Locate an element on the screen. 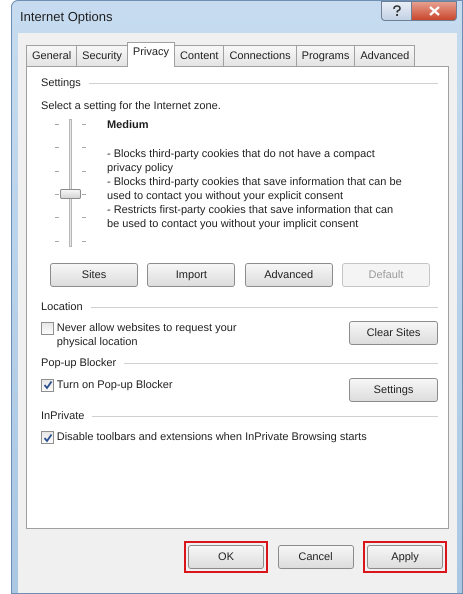 This screenshot has height=594, width=463. section-heading: Pop-up Blocker is located at coordinates (78, 364).